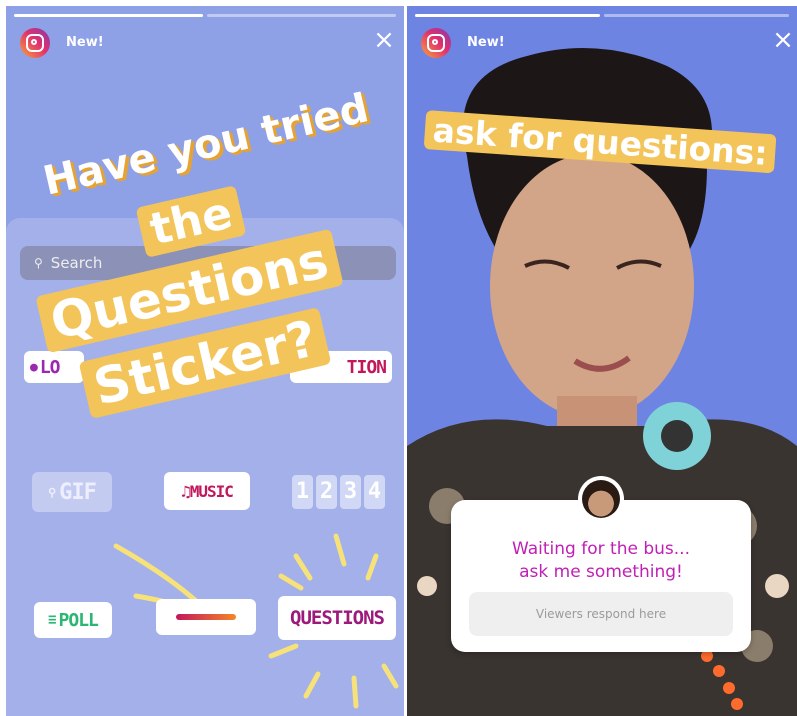  I want to click on poll-sticker-label: POLL, so click(78, 620).